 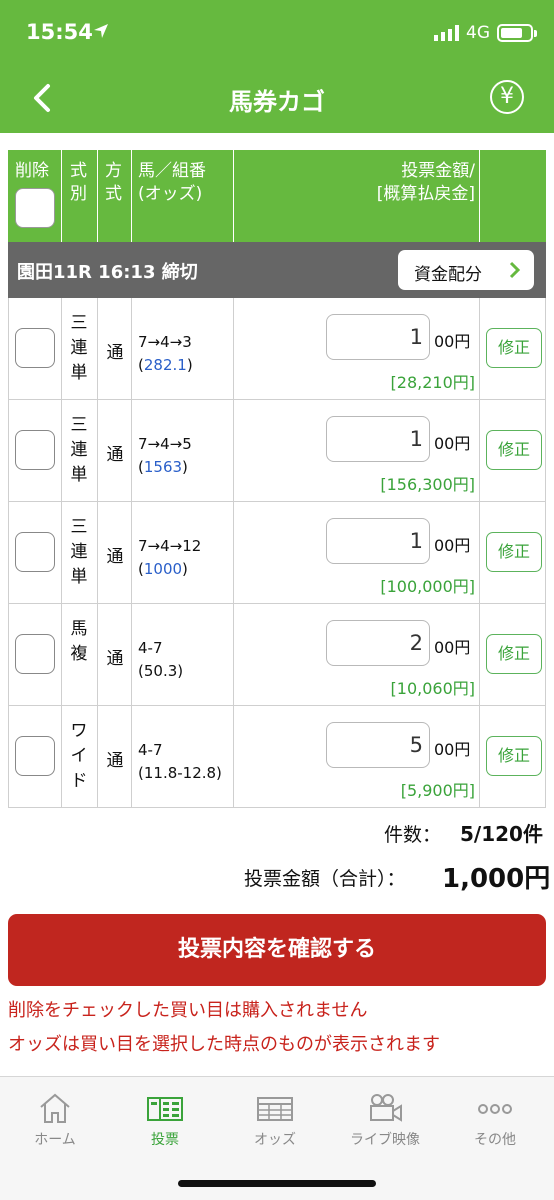 I want to click on bet-combination: 7→4→5, so click(x=165, y=444).